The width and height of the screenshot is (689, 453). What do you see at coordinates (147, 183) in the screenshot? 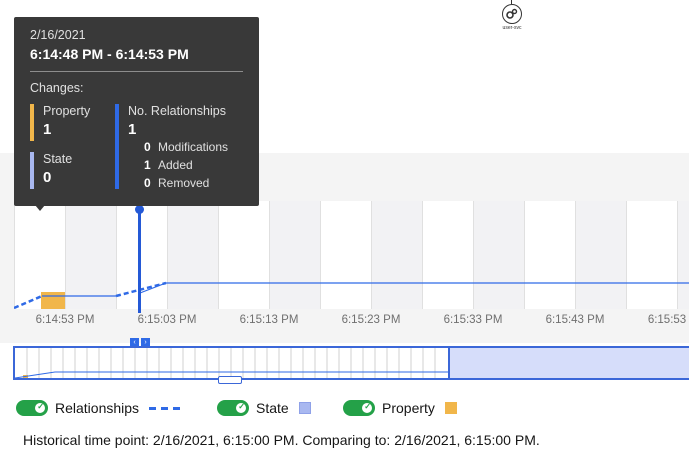
I see `removed-count: 0` at bounding box center [147, 183].